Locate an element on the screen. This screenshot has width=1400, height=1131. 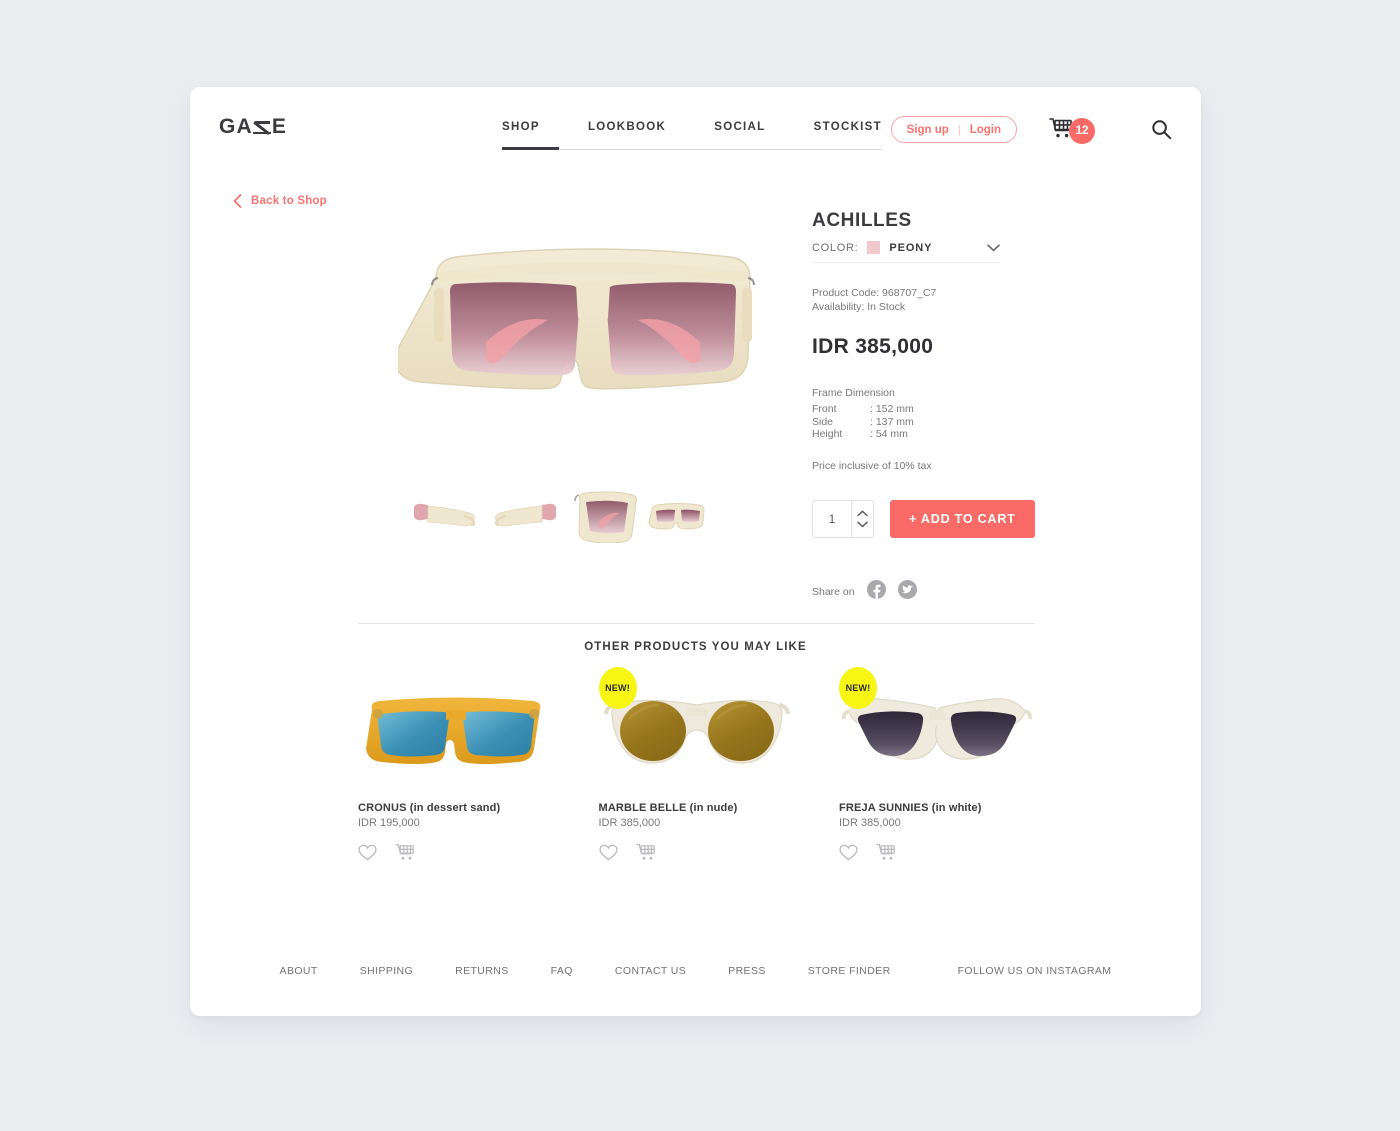
nav-item-shop: SHOP is located at coordinates (521, 127).